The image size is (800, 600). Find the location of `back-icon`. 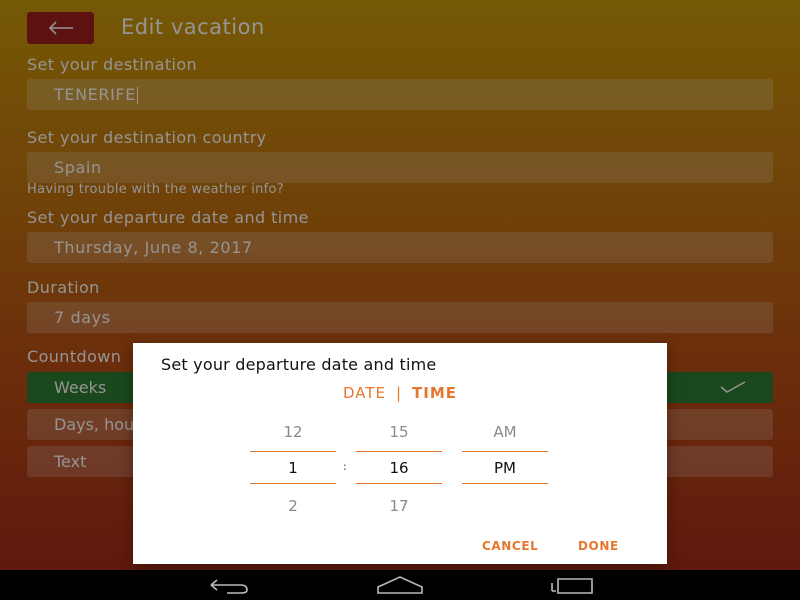

back-icon is located at coordinates (229, 585).